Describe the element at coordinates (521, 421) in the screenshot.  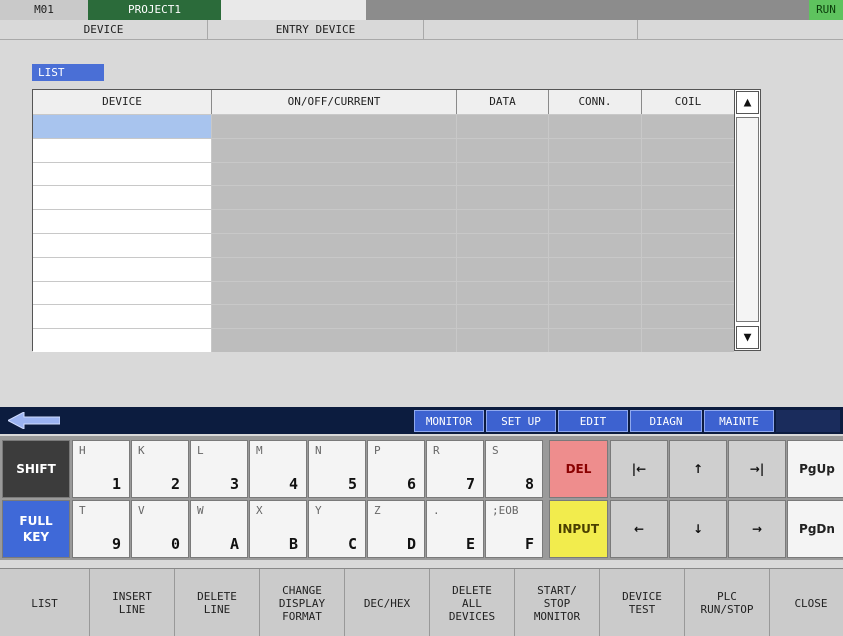
I see `menu-setup: SET UP` at that location.